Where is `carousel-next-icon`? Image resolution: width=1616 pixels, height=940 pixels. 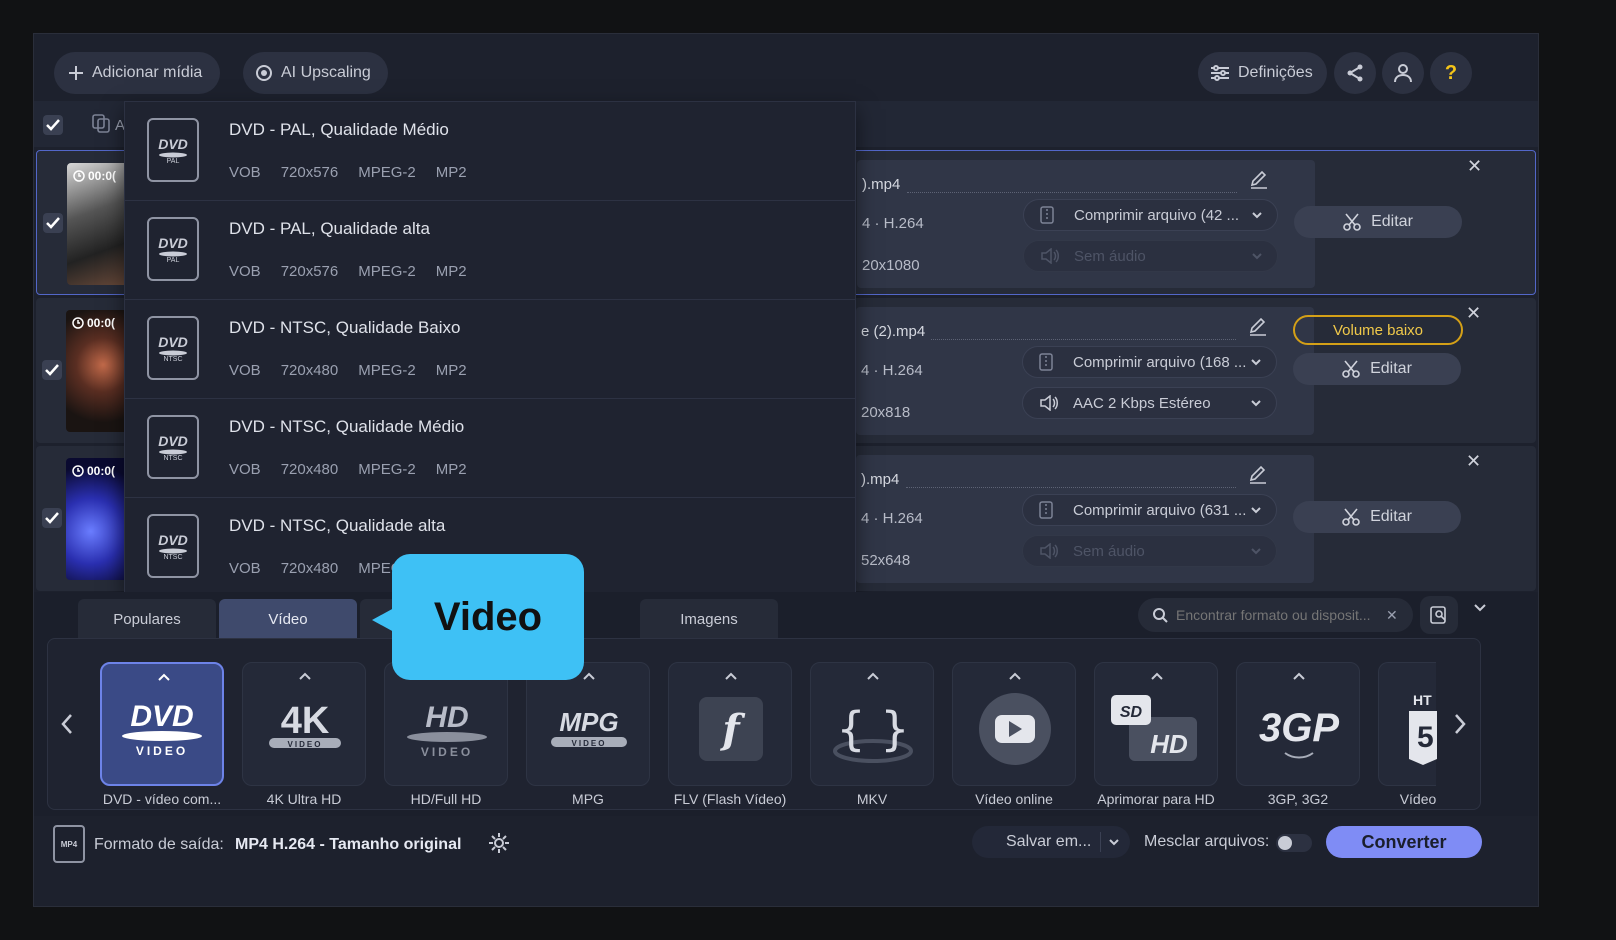 carousel-next-icon is located at coordinates (1460, 724).